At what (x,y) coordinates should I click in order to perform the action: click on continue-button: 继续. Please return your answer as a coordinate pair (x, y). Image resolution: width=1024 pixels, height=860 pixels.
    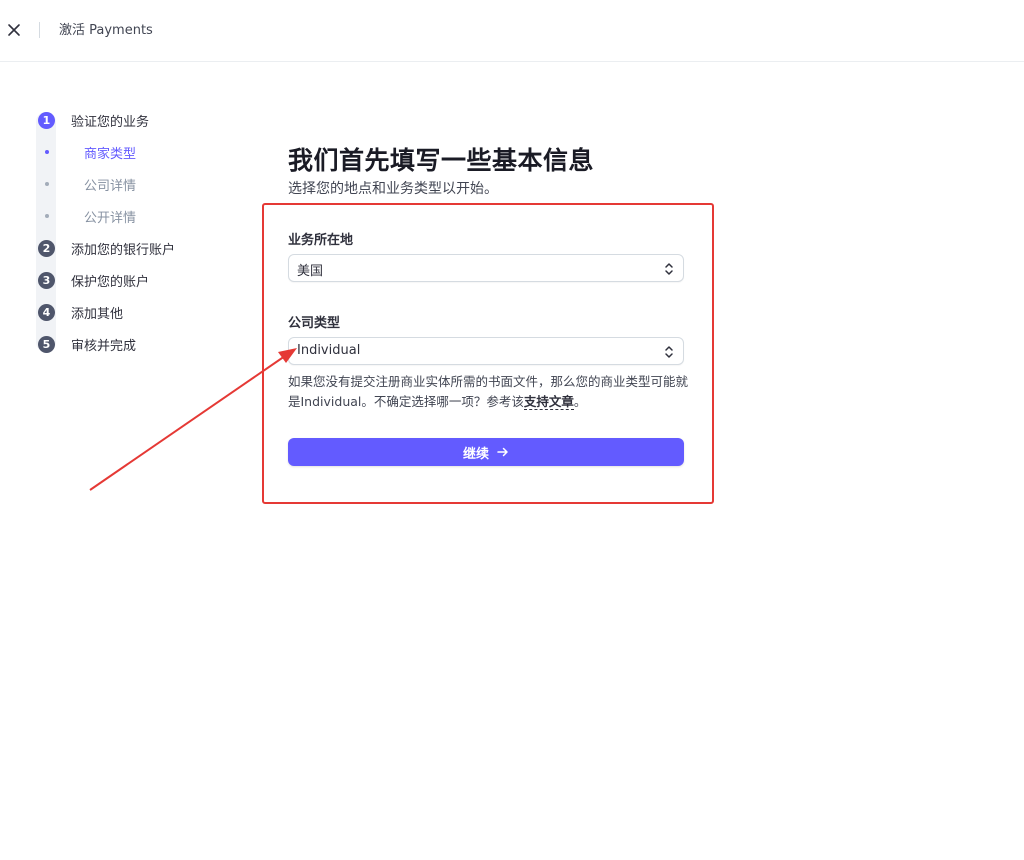
    Looking at the image, I should click on (486, 452).